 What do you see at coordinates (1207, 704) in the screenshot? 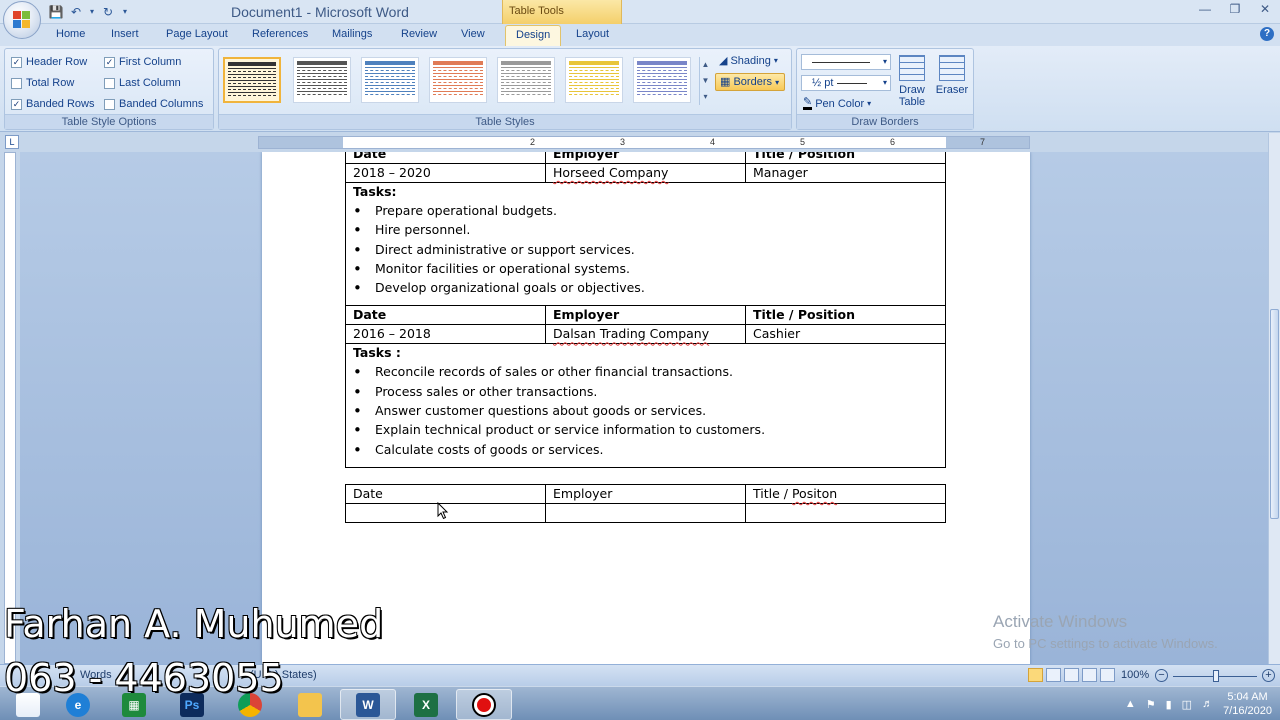
I see `volume-icon: ♬` at bounding box center [1207, 704].